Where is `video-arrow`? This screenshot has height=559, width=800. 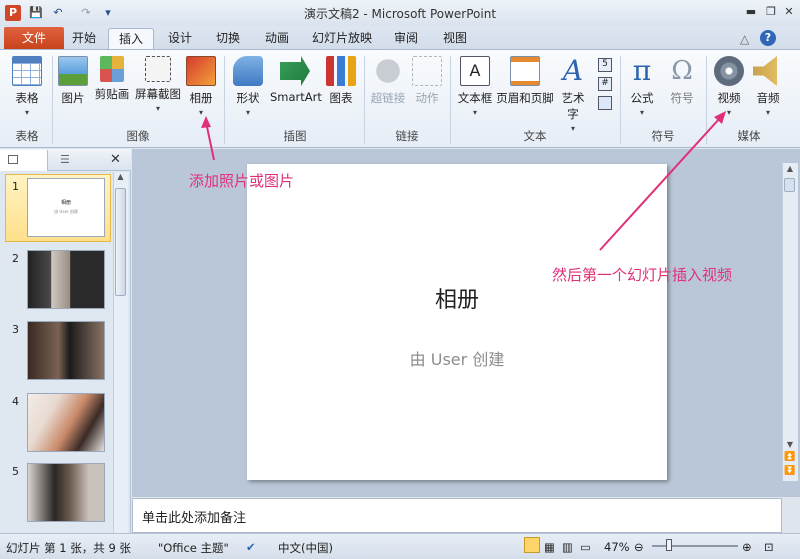
video-arrow is located at coordinates (660, 184).